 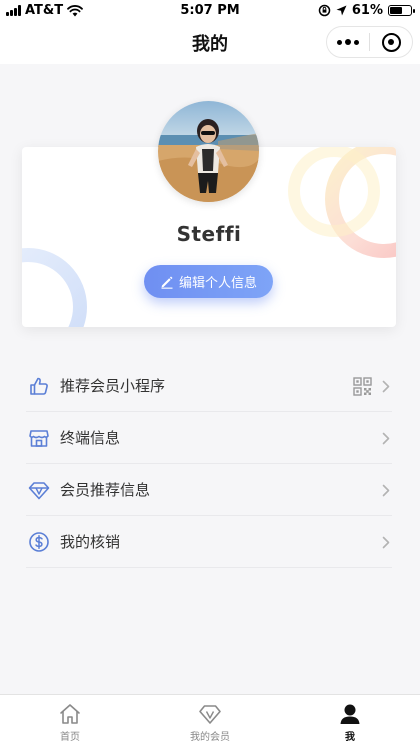 I want to click on mini-program-capsule, so click(x=369, y=42).